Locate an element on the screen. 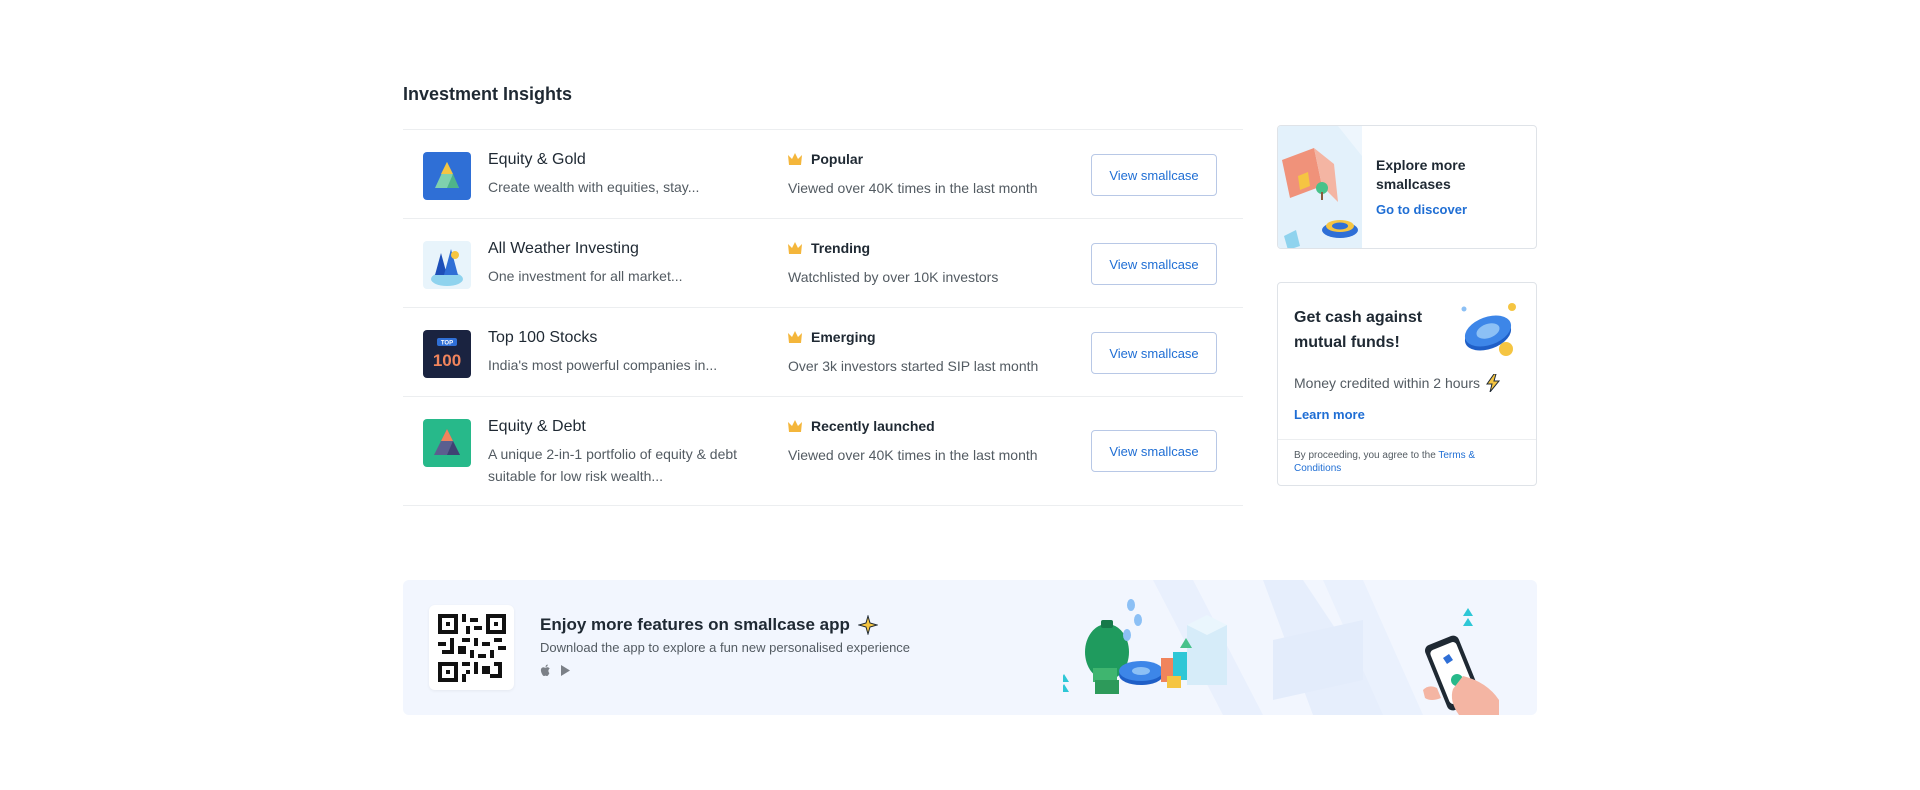 This screenshot has width=1920, height=790. insight-tag: Emerging is located at coordinates (832, 337).